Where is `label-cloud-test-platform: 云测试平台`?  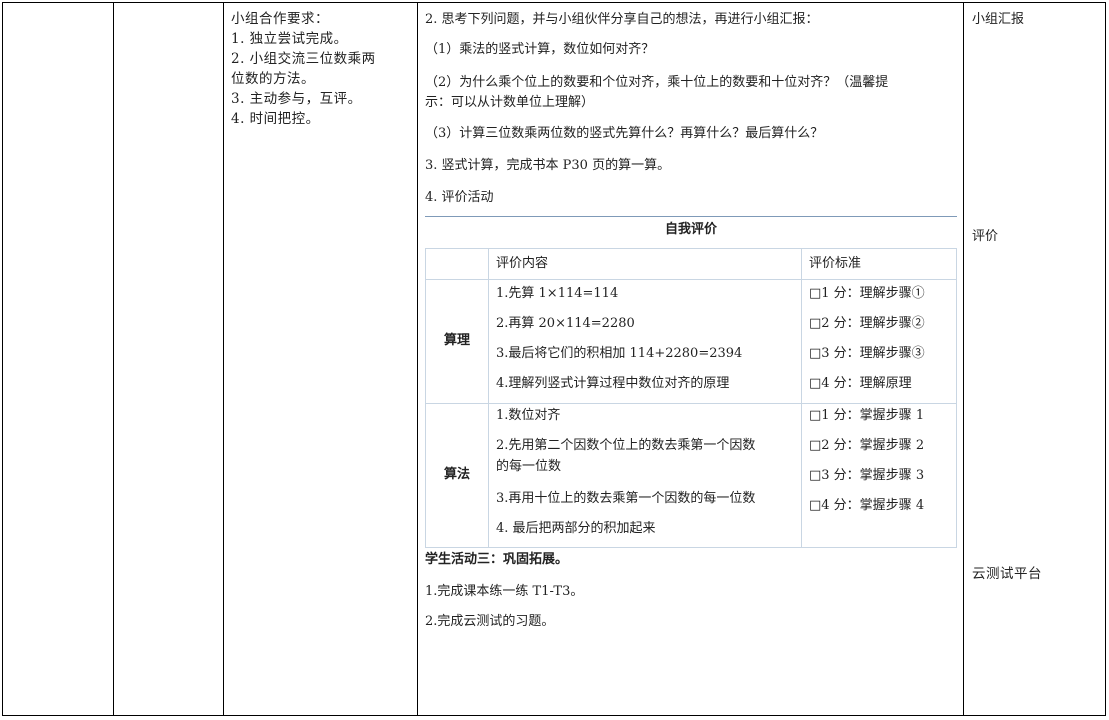
label-cloud-test-platform: 云测试平台 is located at coordinates (1007, 574).